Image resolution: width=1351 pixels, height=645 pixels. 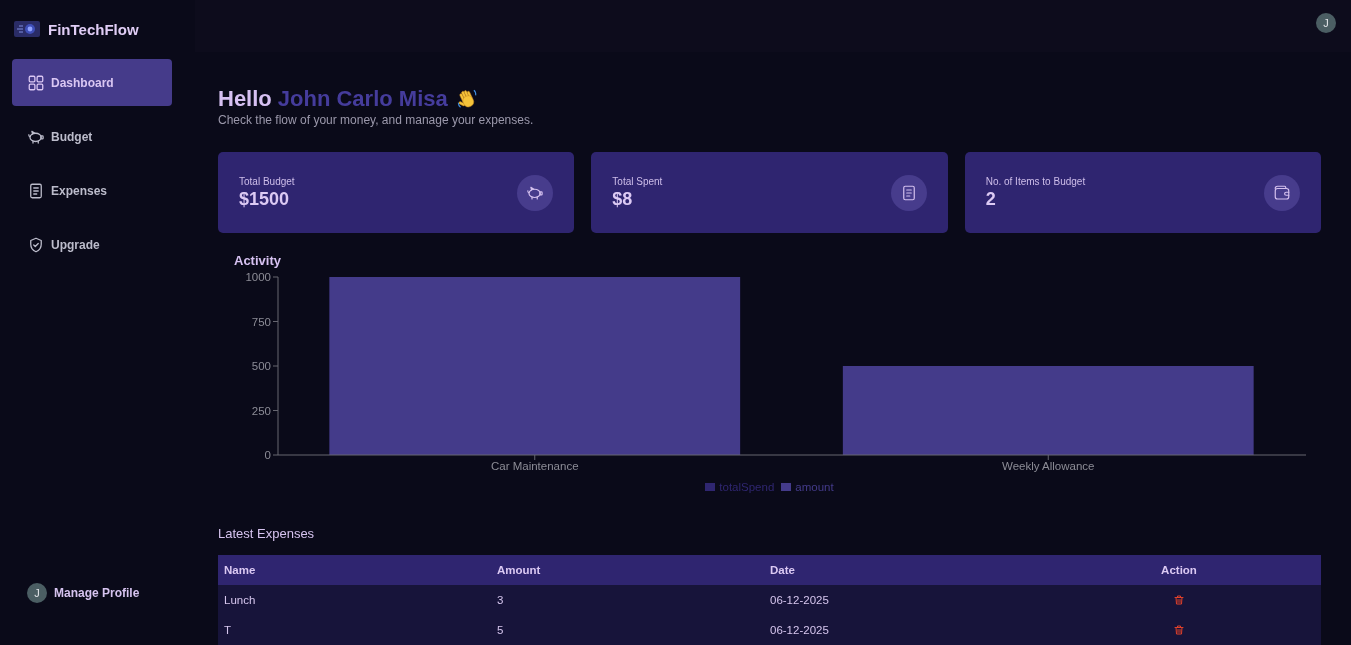 I want to click on legend-label: totalSpend, so click(x=747, y=487).